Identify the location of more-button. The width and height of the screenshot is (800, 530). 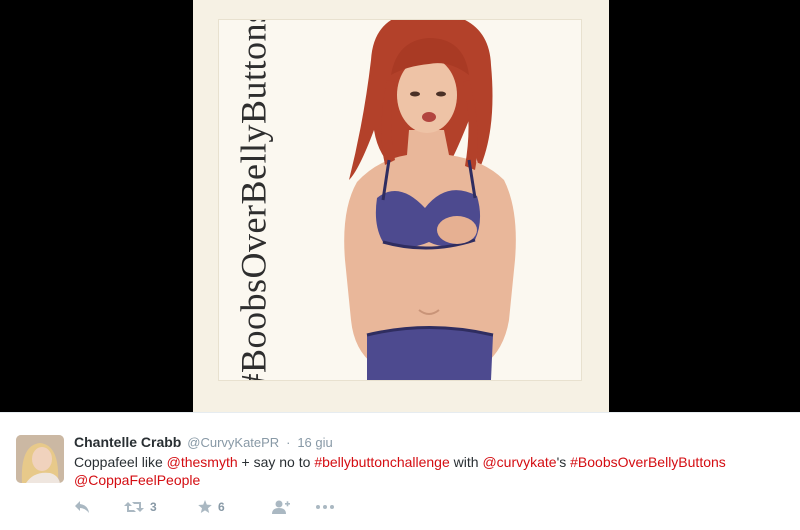
(331, 507).